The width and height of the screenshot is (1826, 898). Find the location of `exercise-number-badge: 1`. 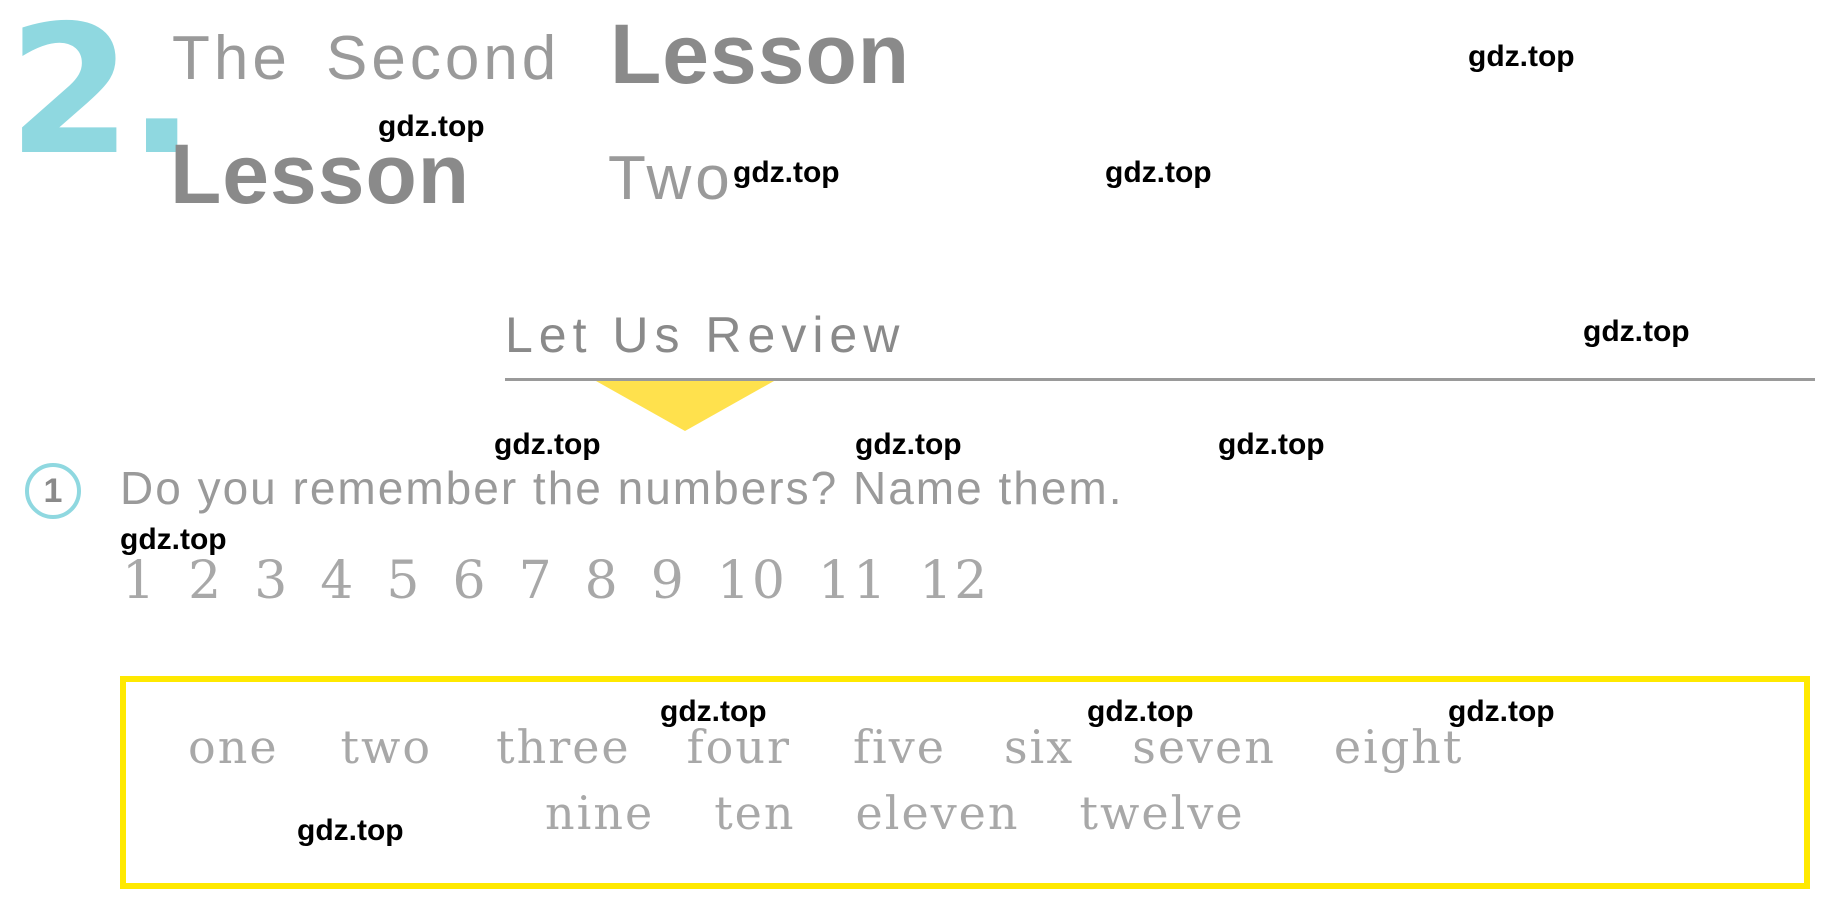

exercise-number-badge: 1 is located at coordinates (53, 491).